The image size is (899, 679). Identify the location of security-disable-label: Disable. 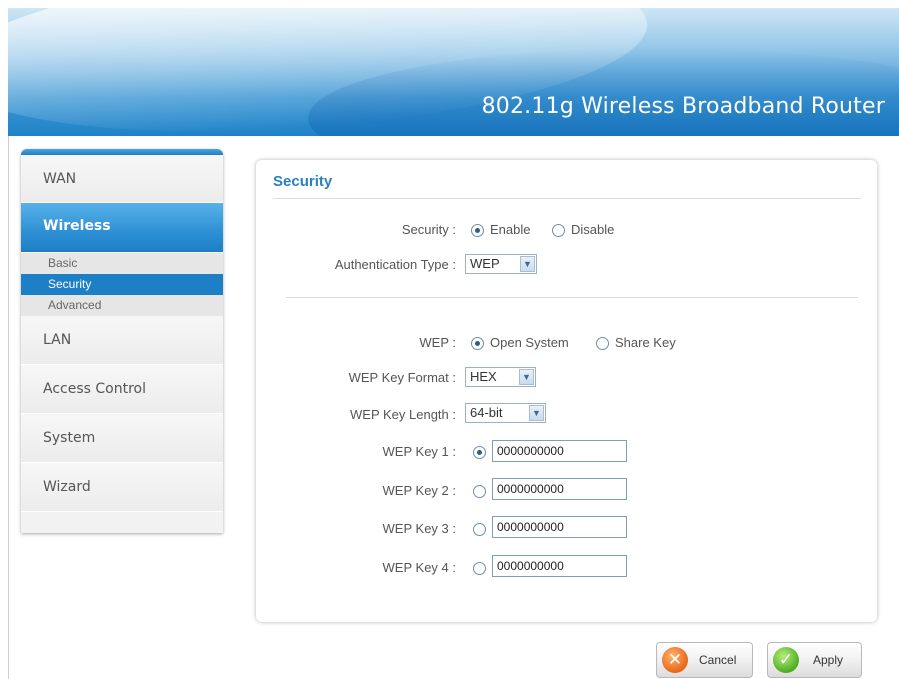
(592, 229).